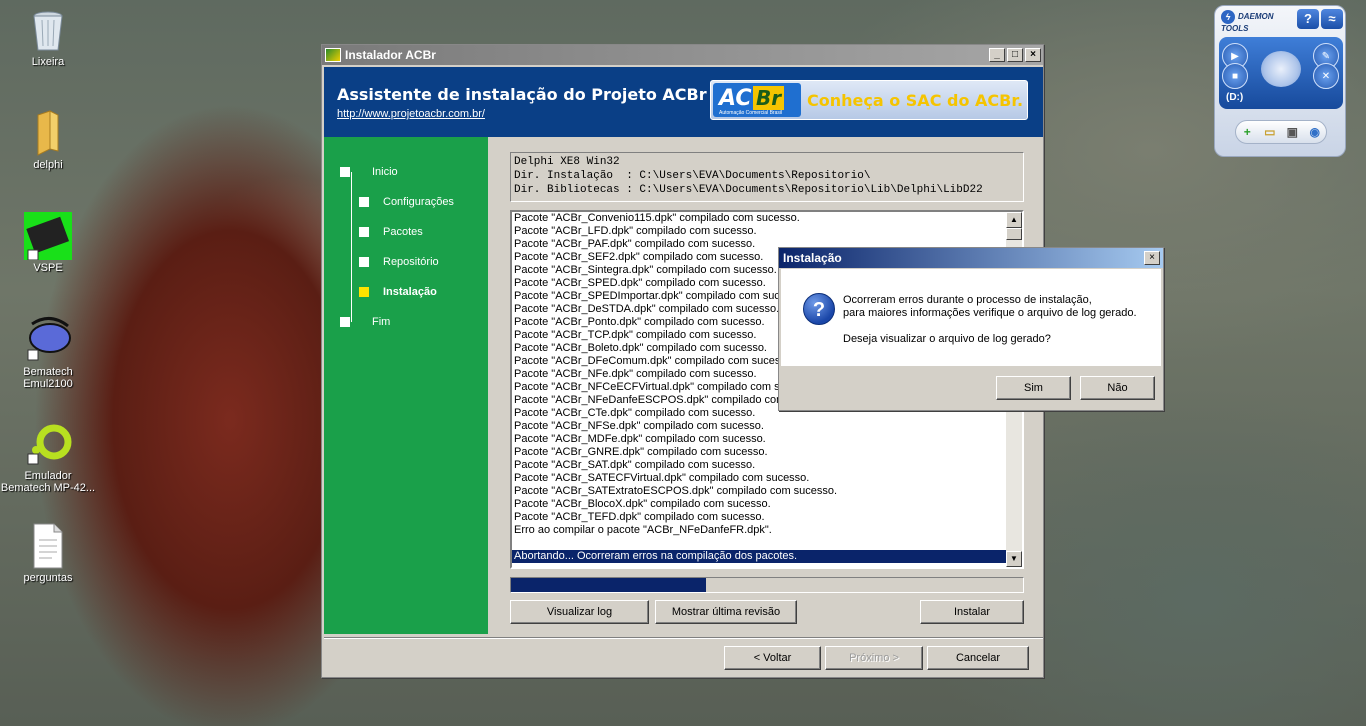 This screenshot has height=726, width=1366. What do you see at coordinates (1281, 69) in the screenshot?
I see `disc-icon` at bounding box center [1281, 69].